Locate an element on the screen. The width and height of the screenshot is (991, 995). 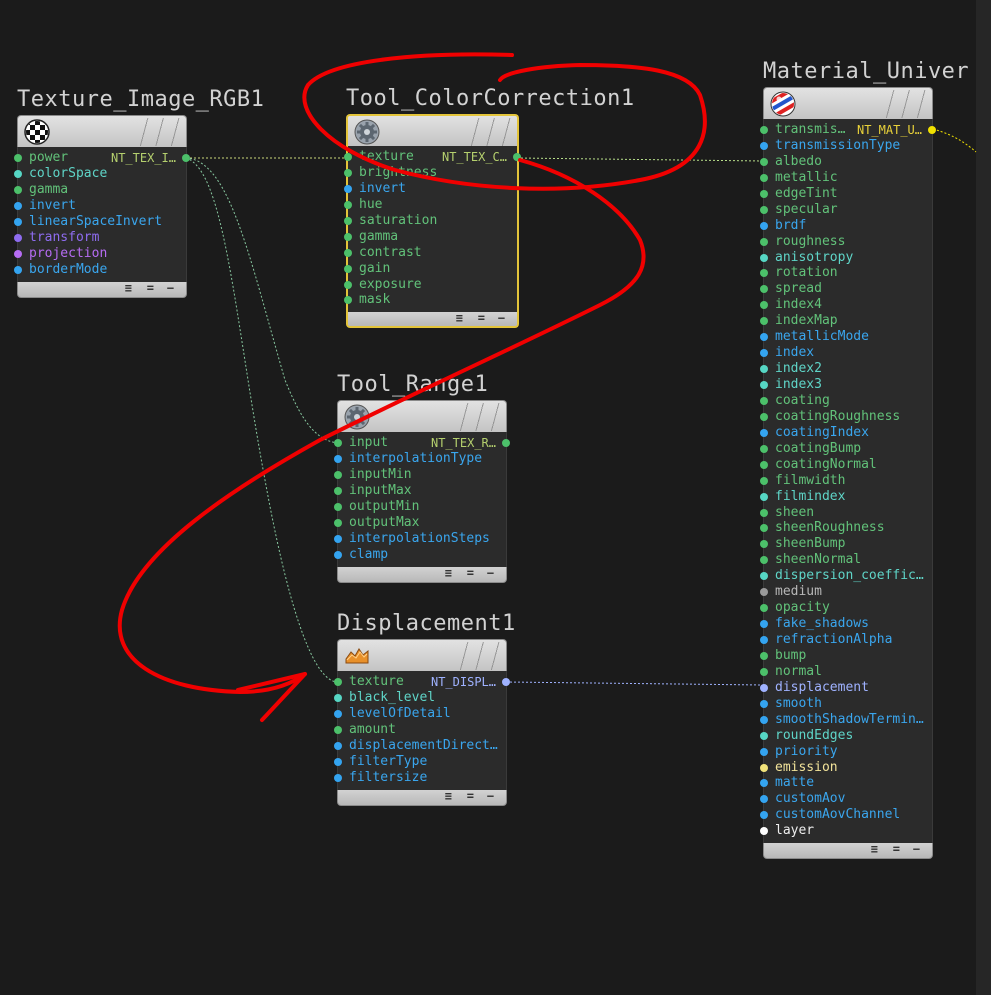
input-pin: mask is located at coordinates (430, 300).